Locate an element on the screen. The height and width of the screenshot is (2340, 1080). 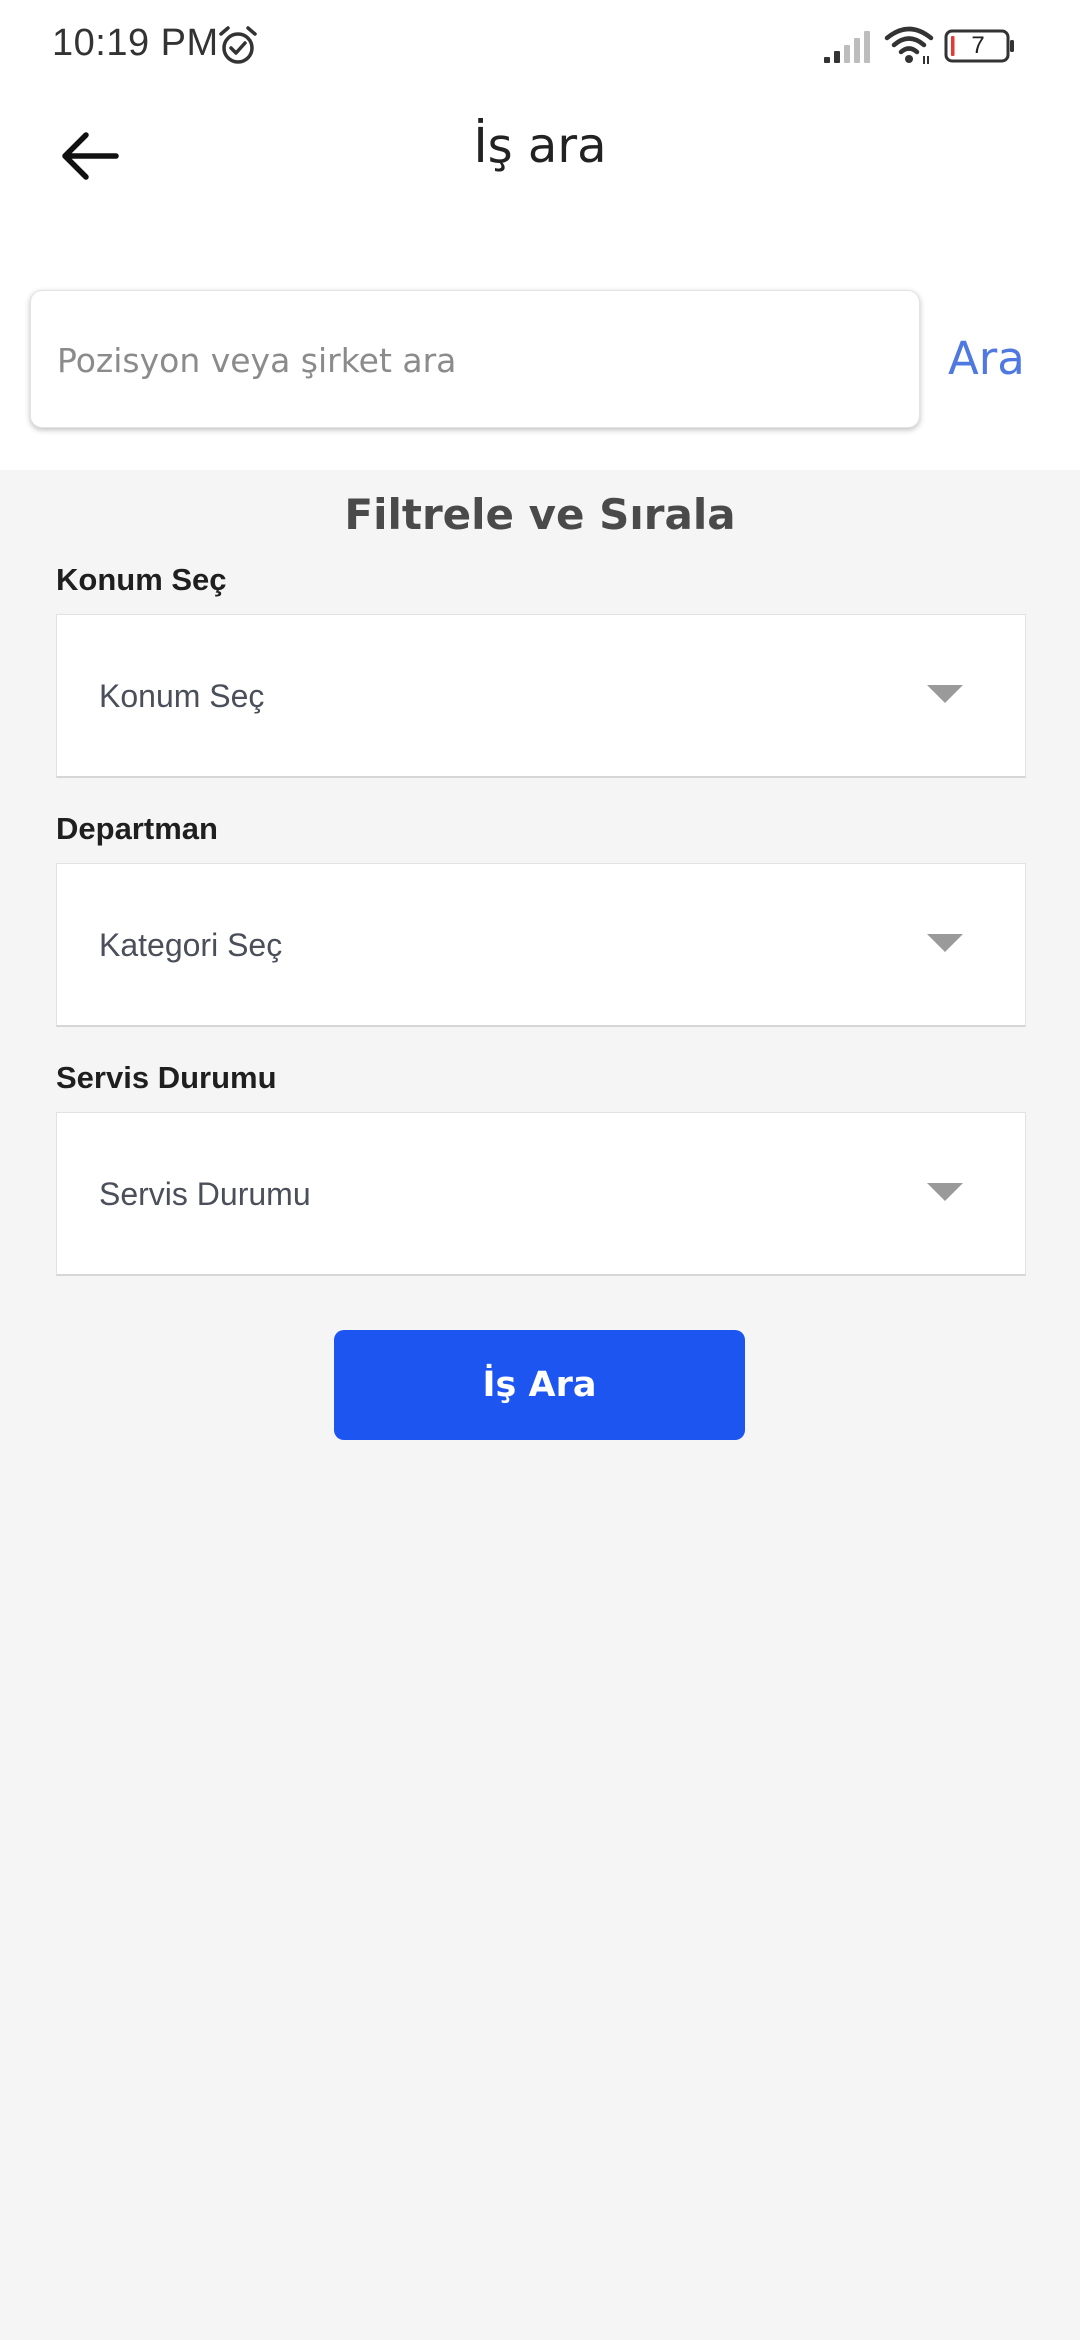
location-label: Konum Seç is located at coordinates (141, 579).